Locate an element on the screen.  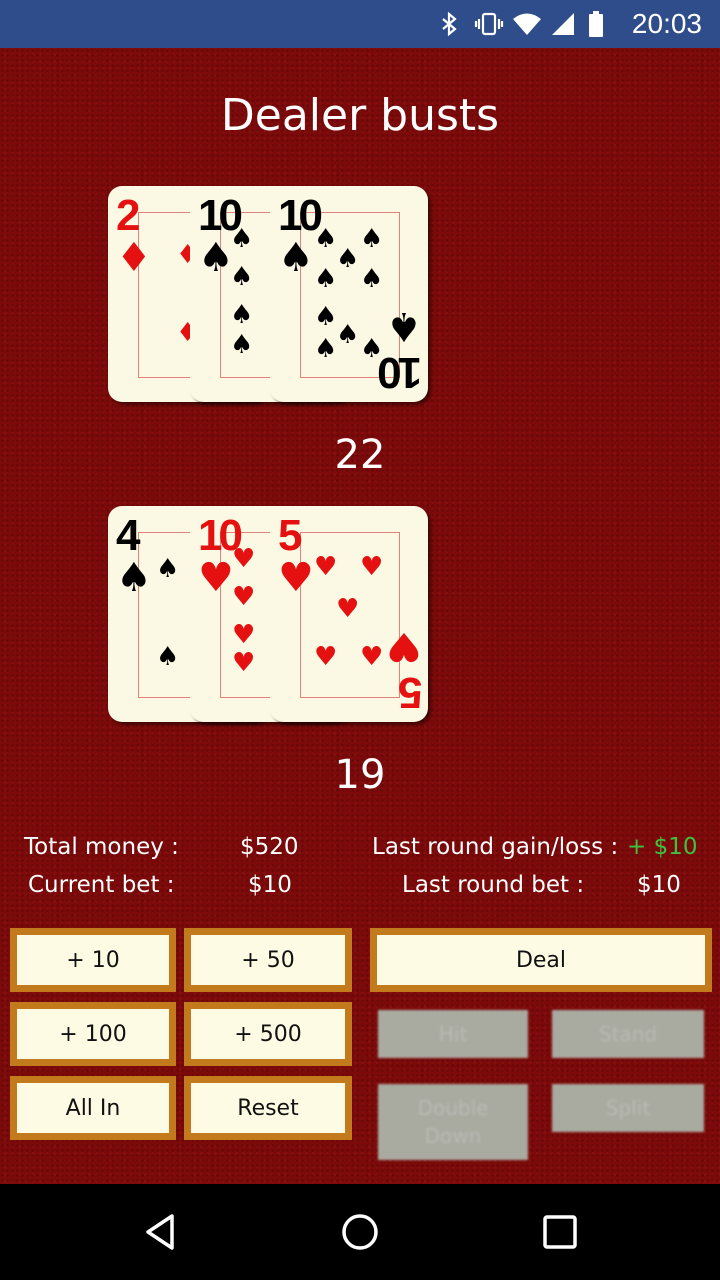
round-result-title: Dealer busts is located at coordinates (360, 115).